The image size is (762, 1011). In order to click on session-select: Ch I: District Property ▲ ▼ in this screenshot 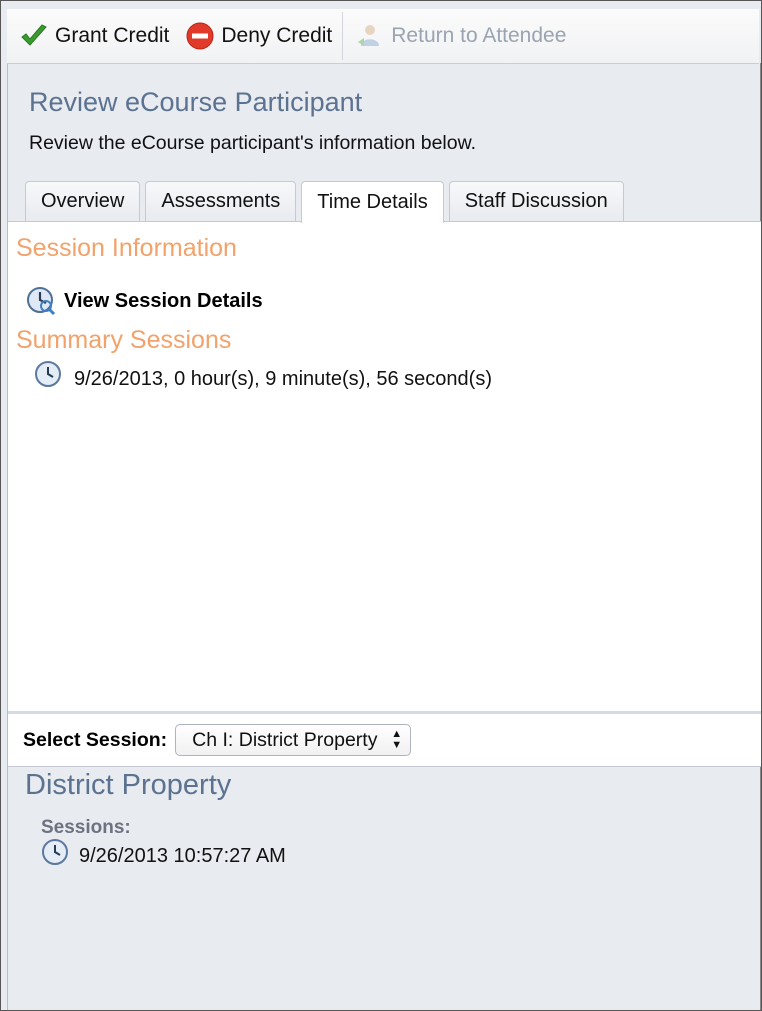, I will do `click(293, 740)`.